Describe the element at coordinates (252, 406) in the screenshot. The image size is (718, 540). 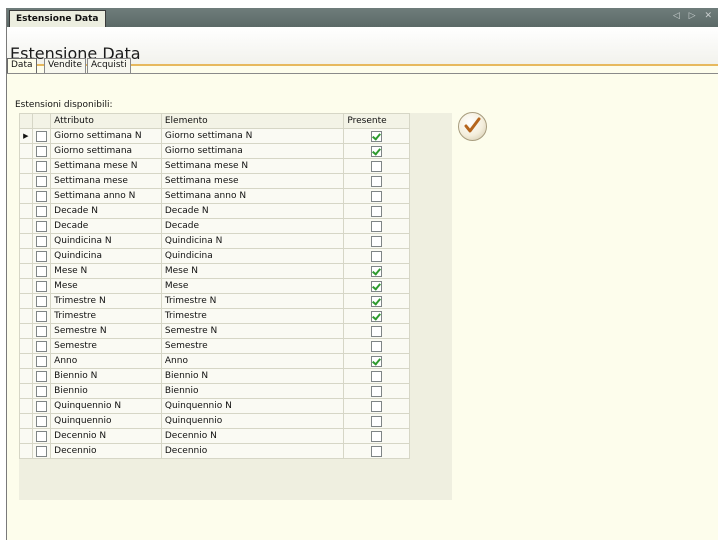
I see `cell-elemento: Quinquennio N` at that location.